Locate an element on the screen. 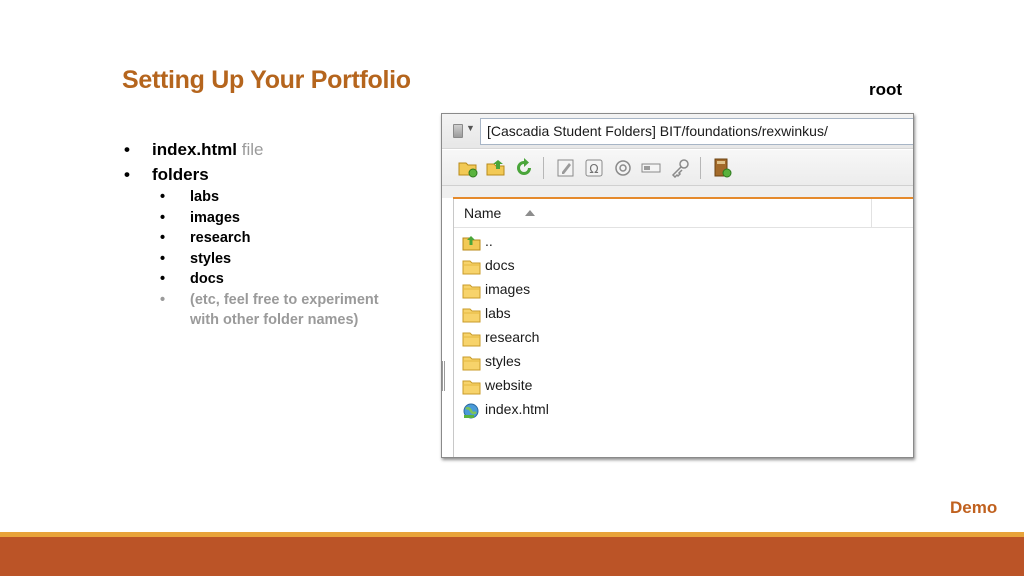 This screenshot has width=1024, height=576. omega-icon: Ω is located at coordinates (594, 168).